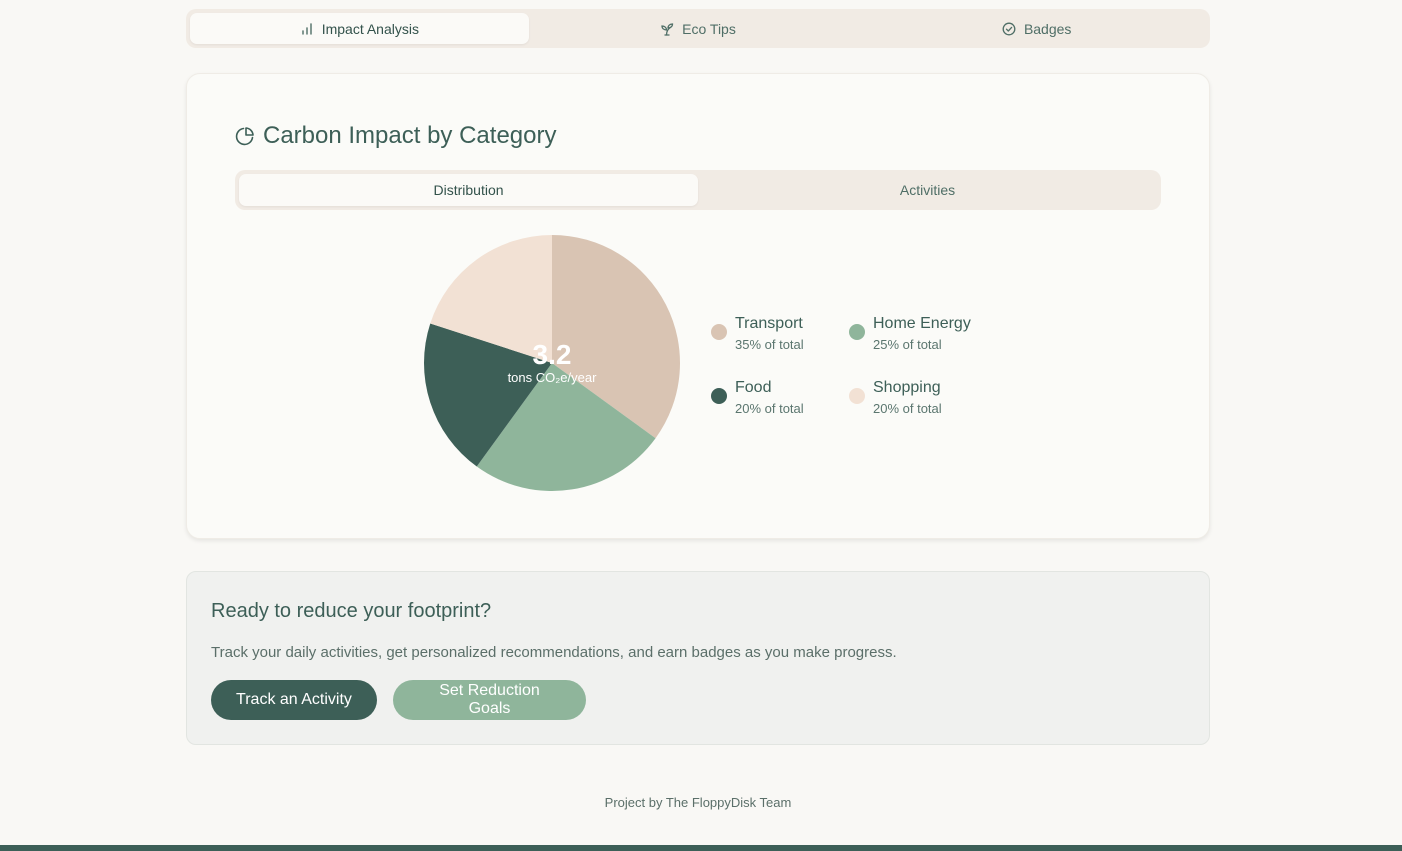 This screenshot has height=851, width=1402. I want to click on card-header: Carbon Impact by Category, so click(395, 136).